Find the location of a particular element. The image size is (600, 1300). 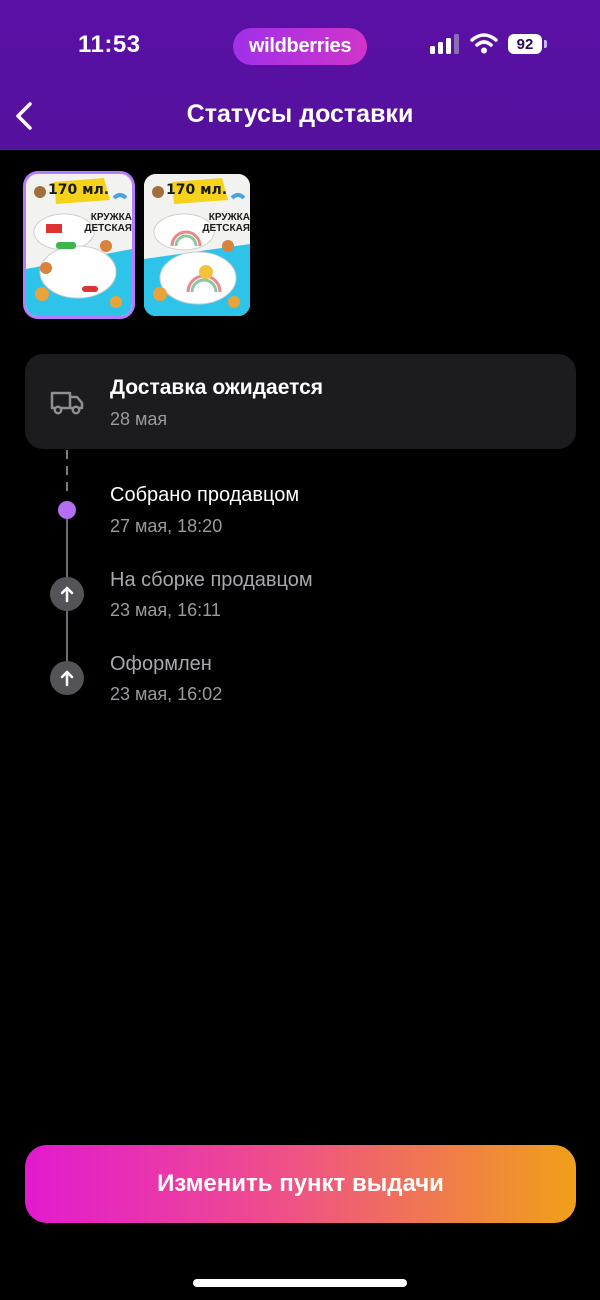

timeline-dashed-line is located at coordinates (67, 472).